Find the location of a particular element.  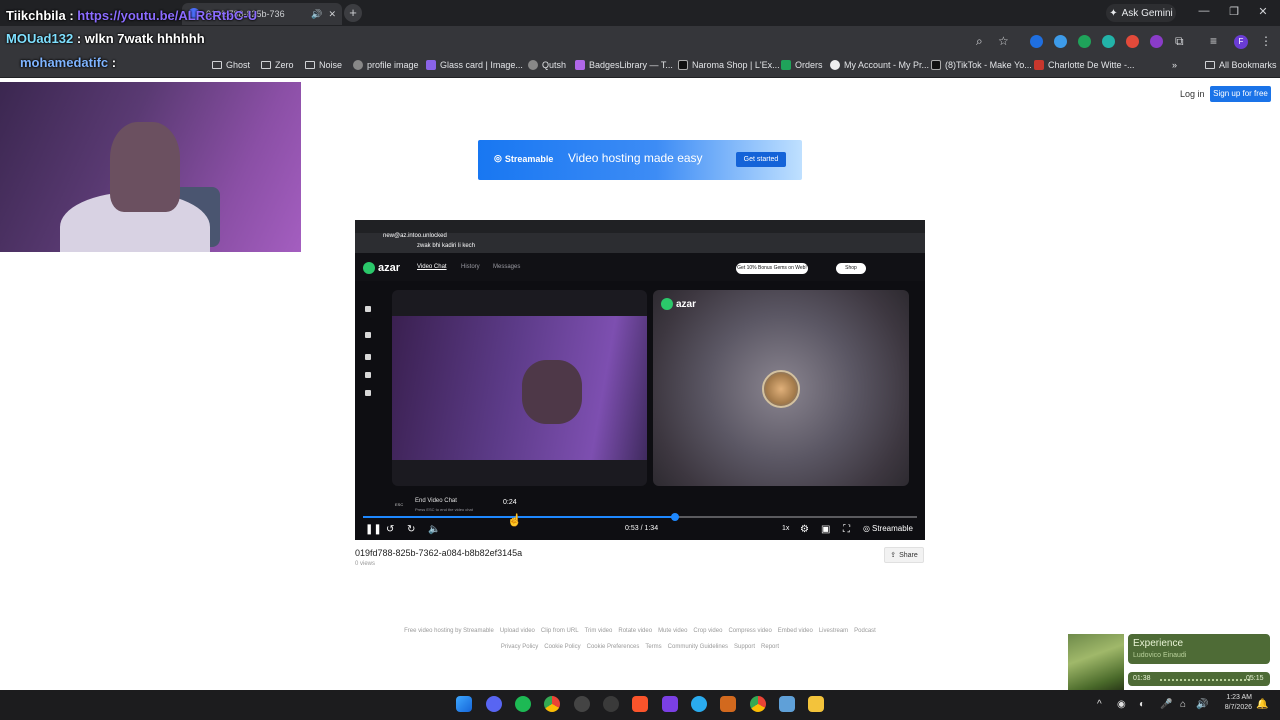

footer-link: Trim video is located at coordinates (599, 631).